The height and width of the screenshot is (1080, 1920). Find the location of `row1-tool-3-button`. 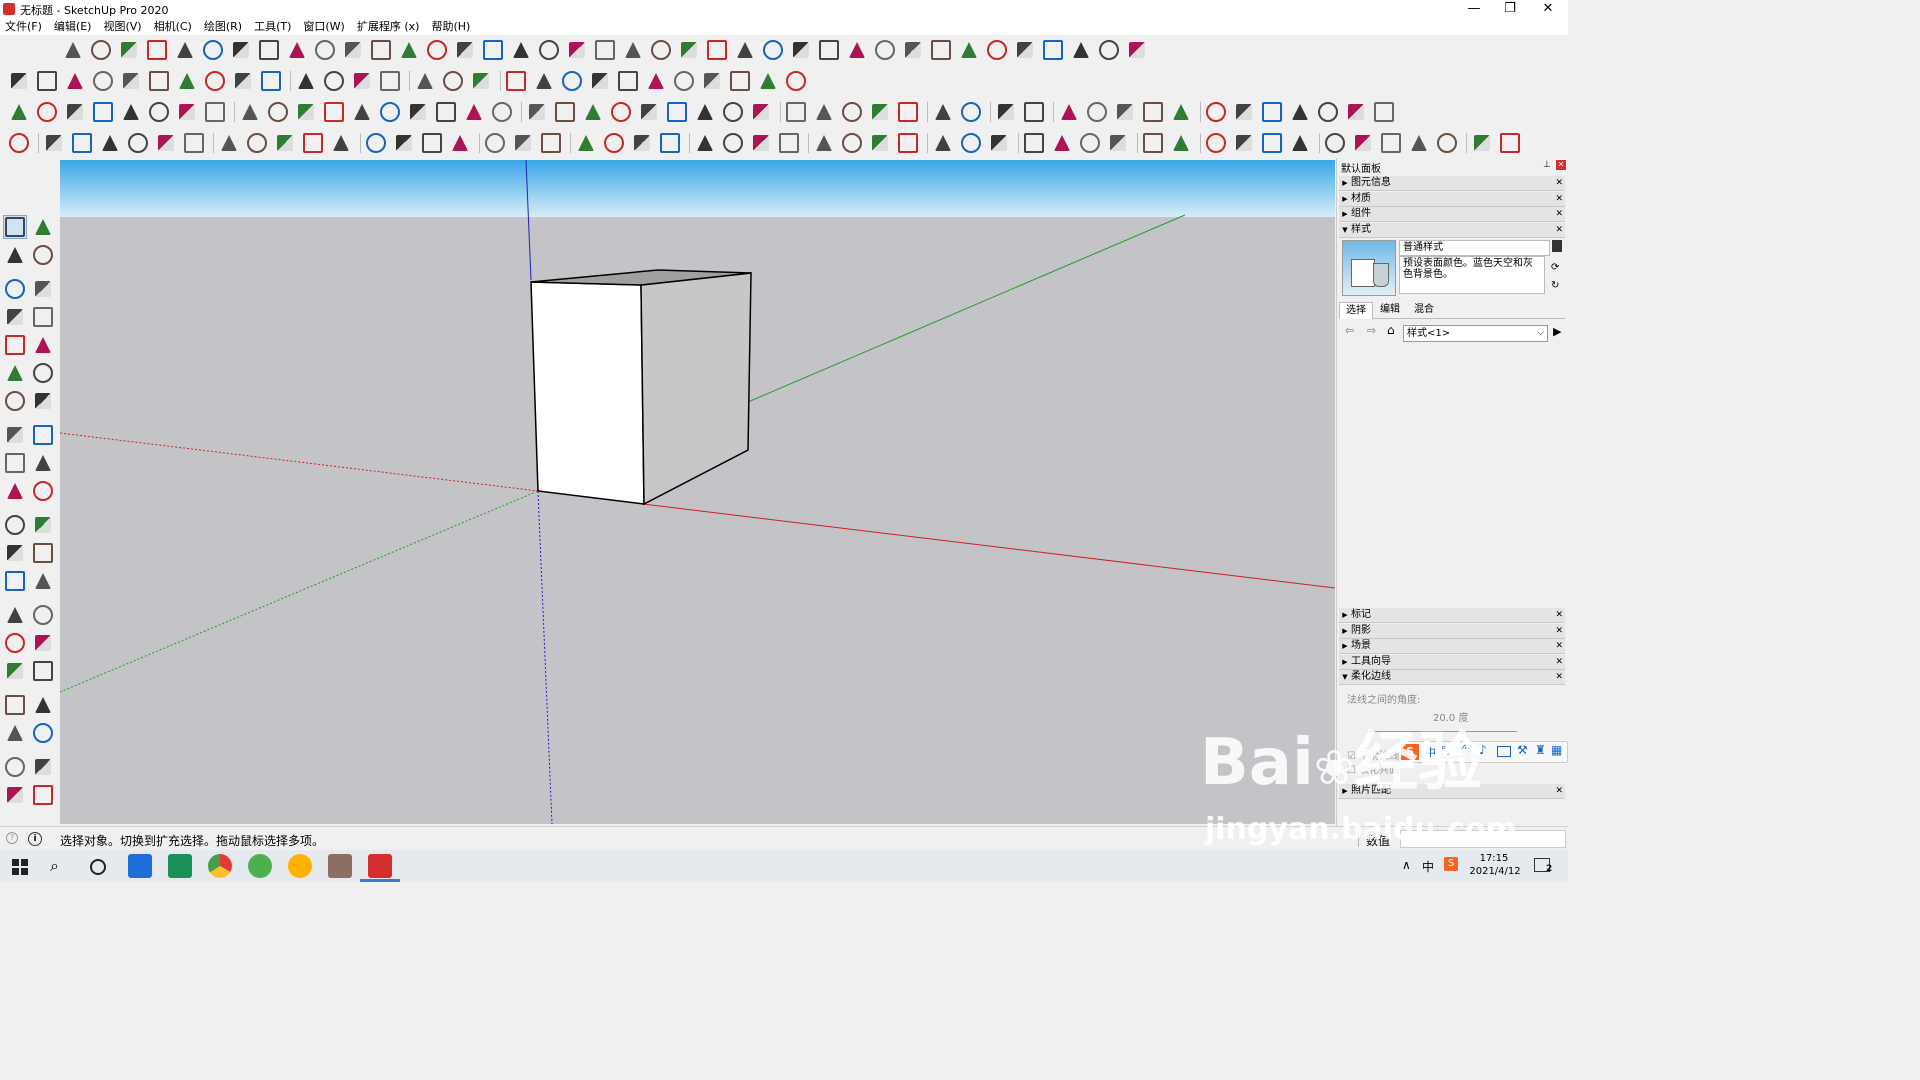

row1-tool-3-button is located at coordinates (129, 50).